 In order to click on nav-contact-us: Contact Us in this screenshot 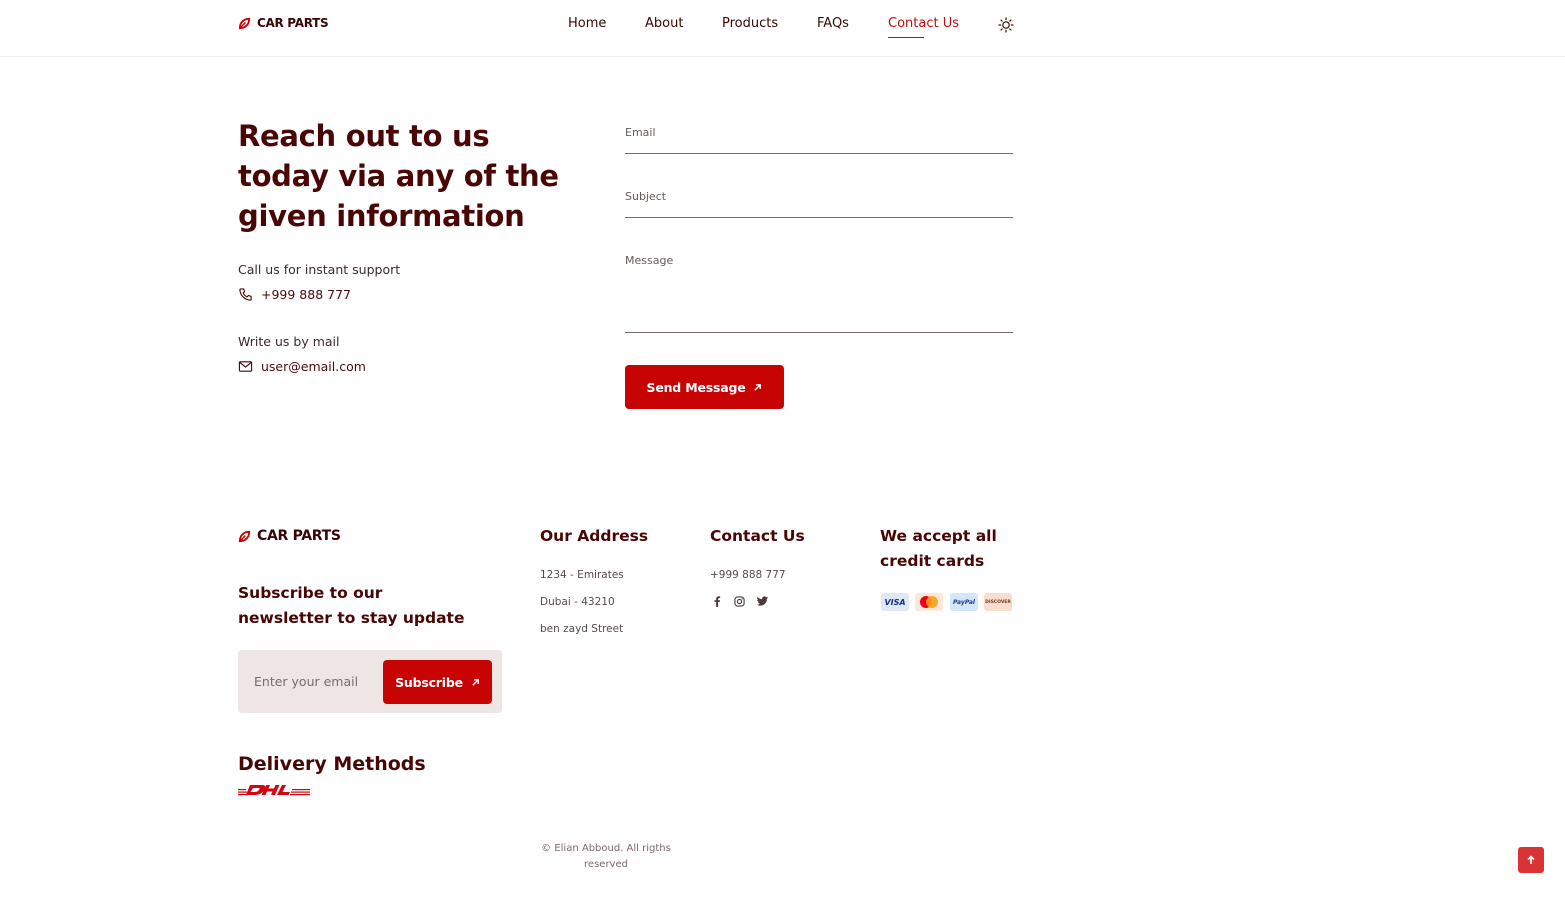, I will do `click(923, 23)`.